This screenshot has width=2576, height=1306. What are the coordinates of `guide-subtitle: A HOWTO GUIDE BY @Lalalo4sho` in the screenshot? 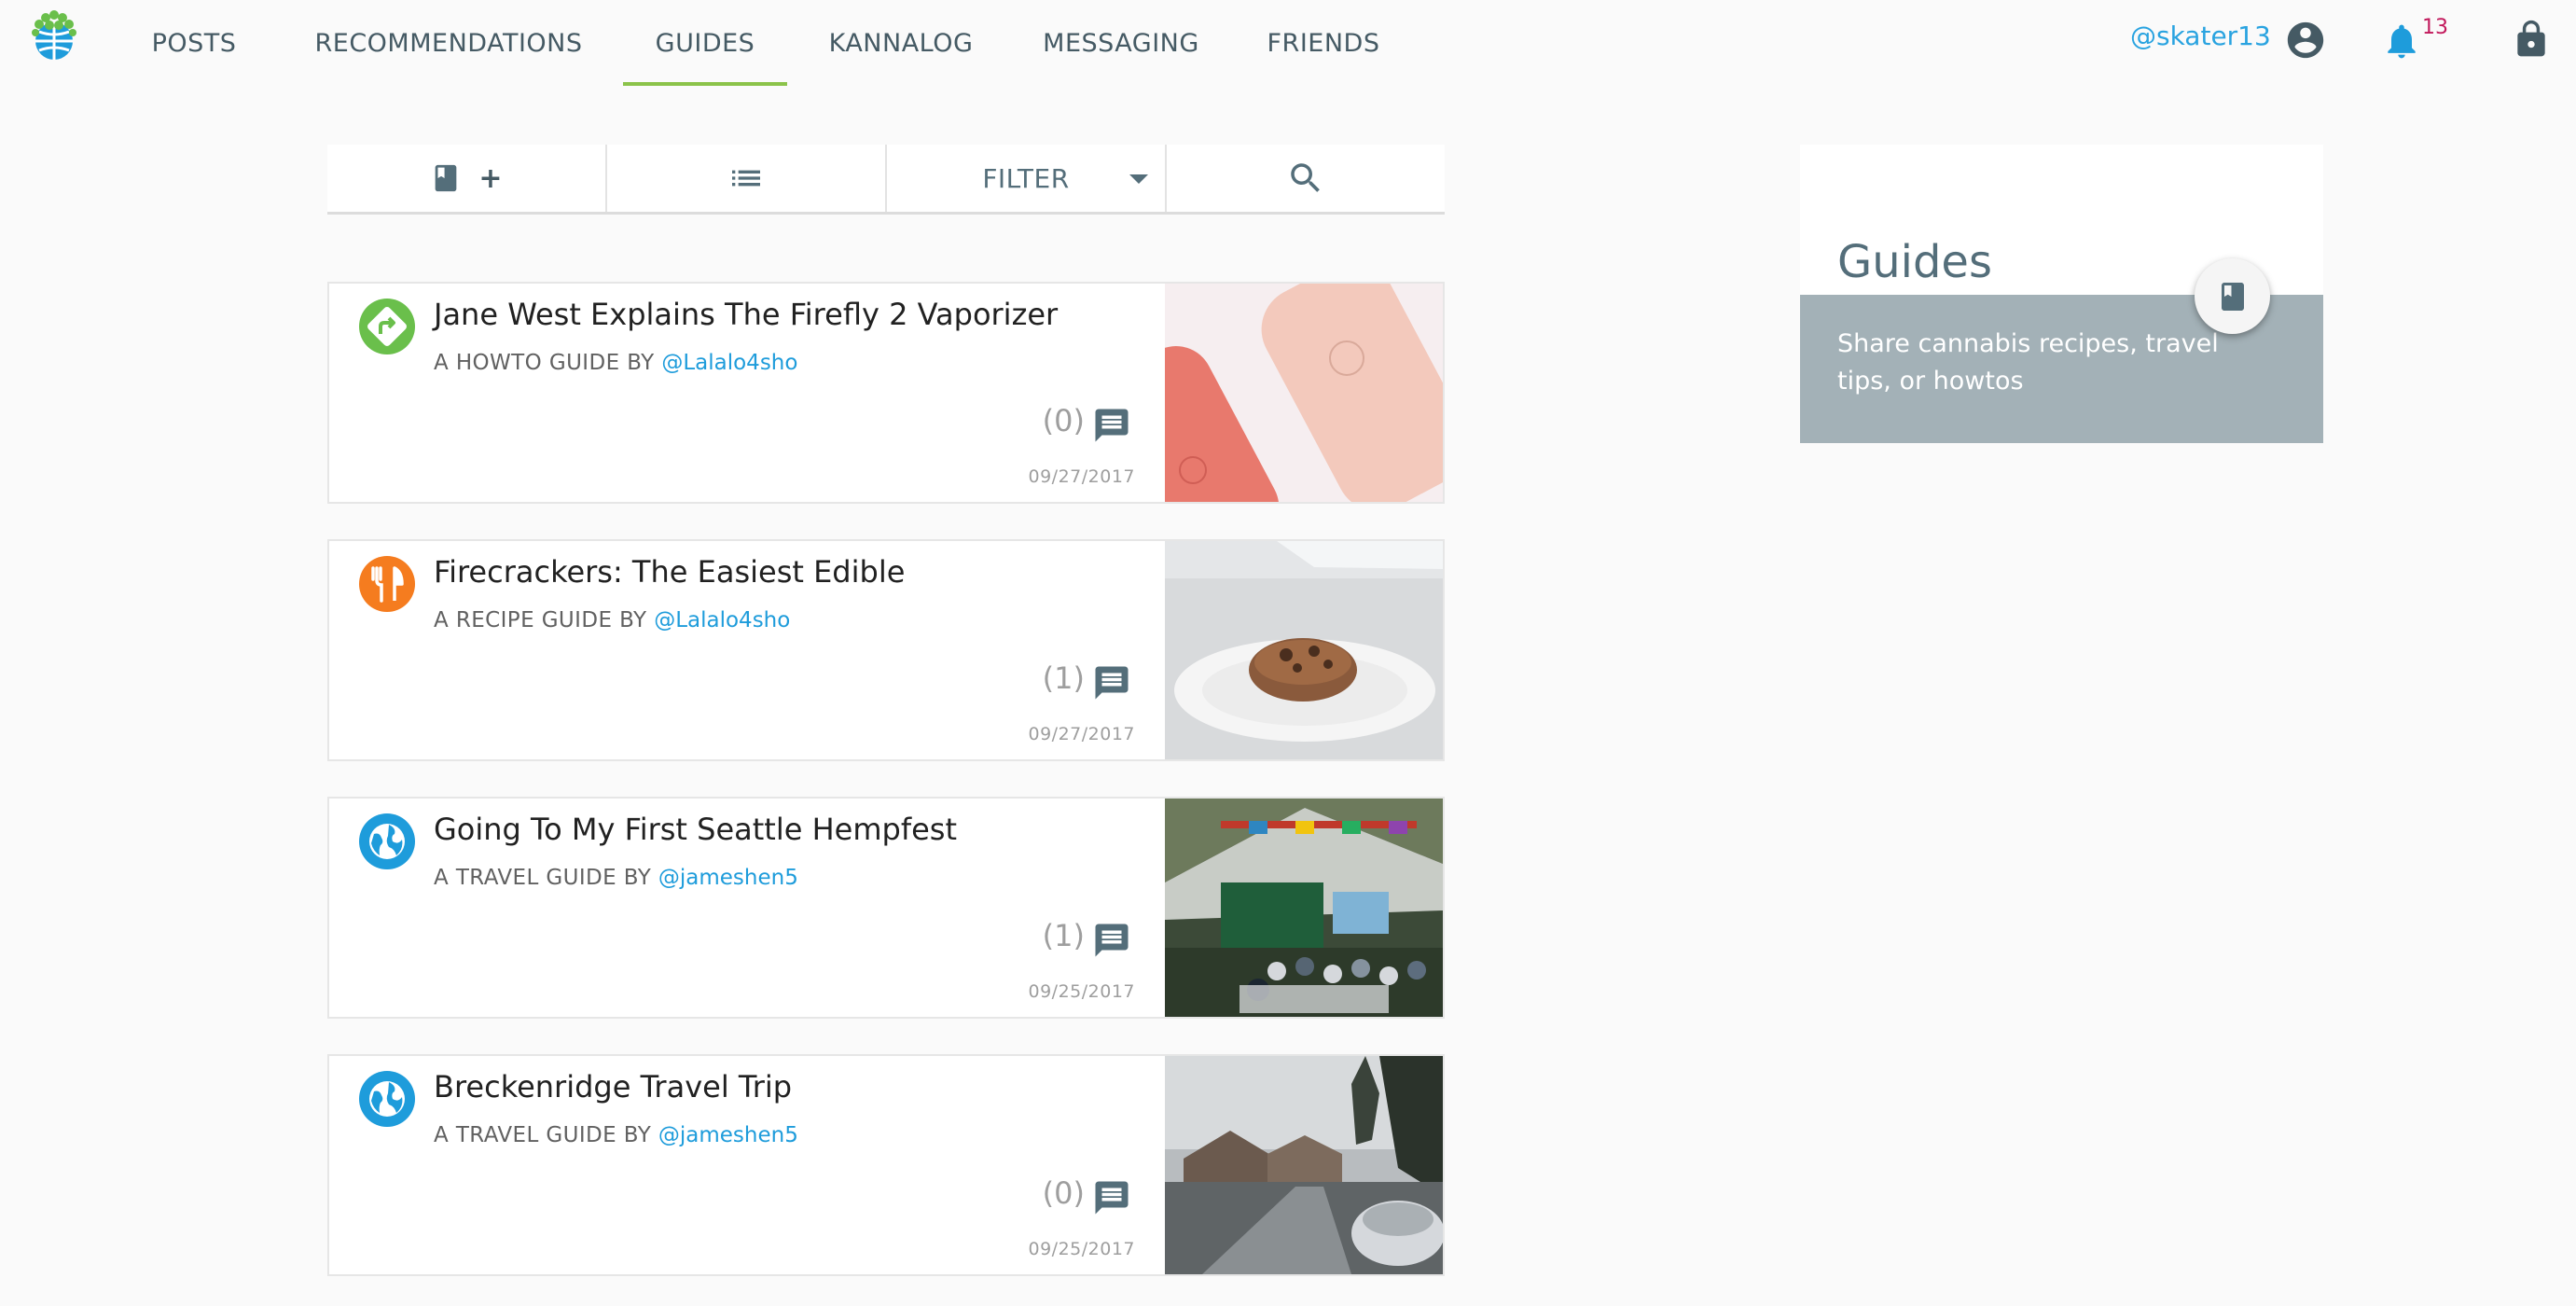 It's located at (615, 363).